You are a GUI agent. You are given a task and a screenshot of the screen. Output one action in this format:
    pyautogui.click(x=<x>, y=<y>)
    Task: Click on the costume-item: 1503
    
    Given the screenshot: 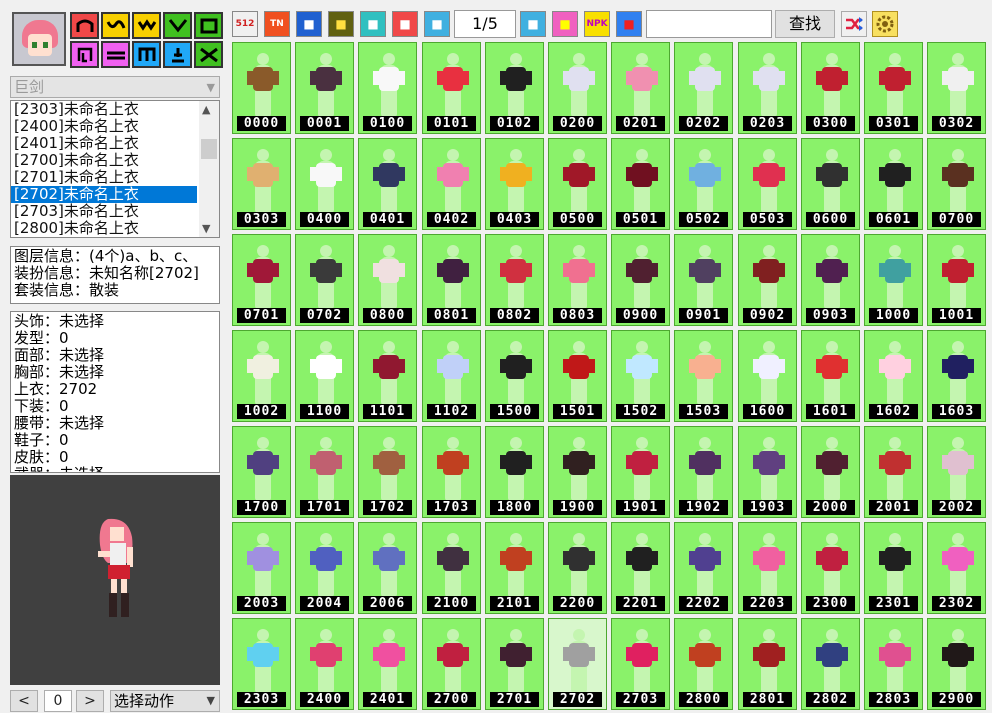 What is the action you would take?
    pyautogui.click(x=703, y=376)
    